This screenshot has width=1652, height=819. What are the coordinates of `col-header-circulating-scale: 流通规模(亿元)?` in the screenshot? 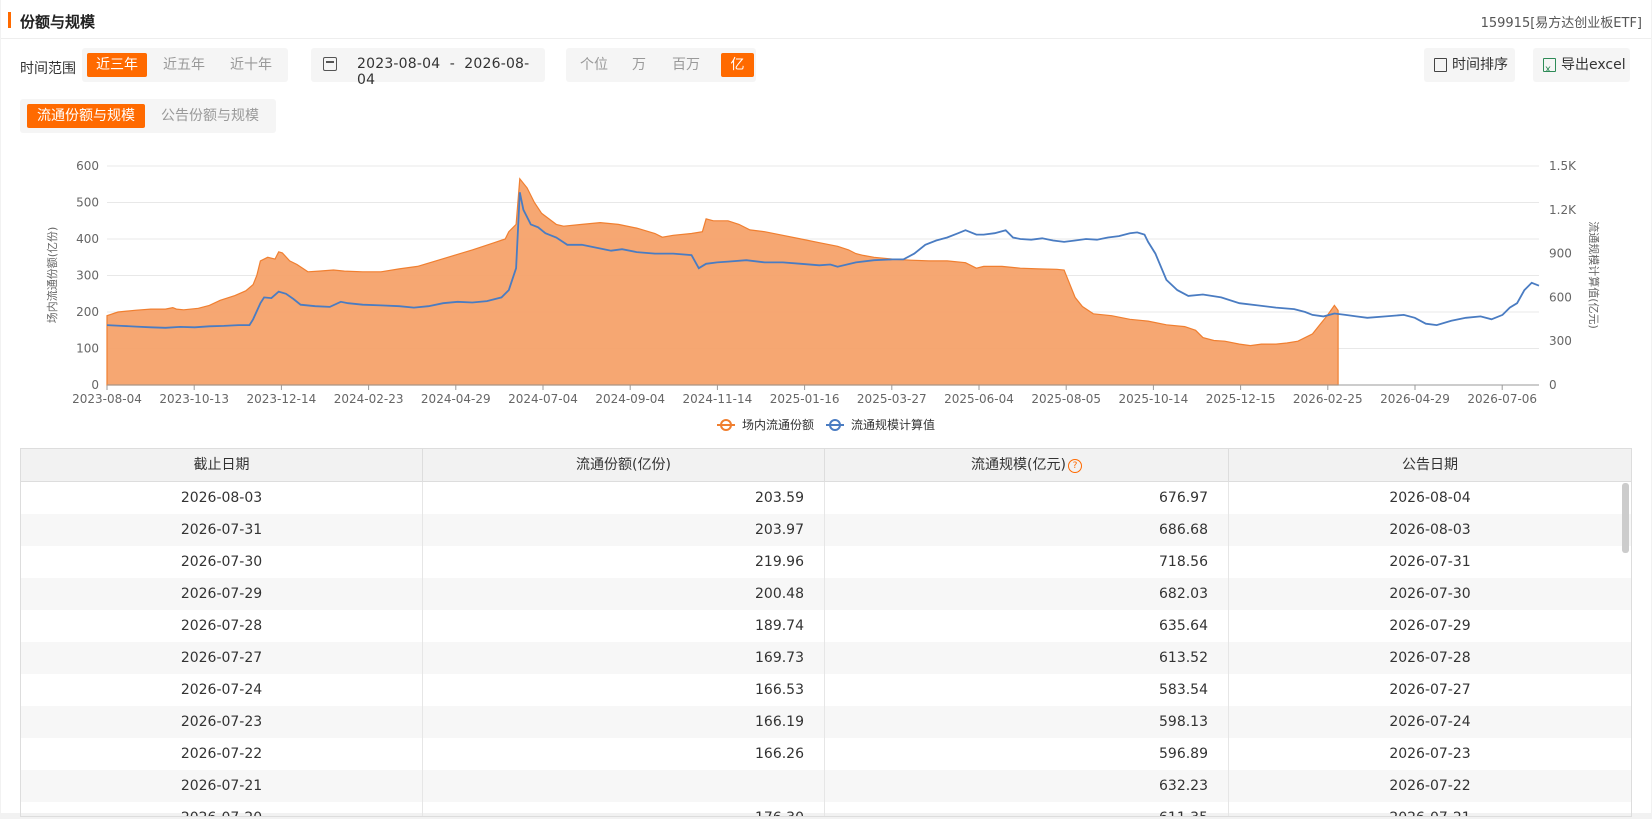 It's located at (1027, 465).